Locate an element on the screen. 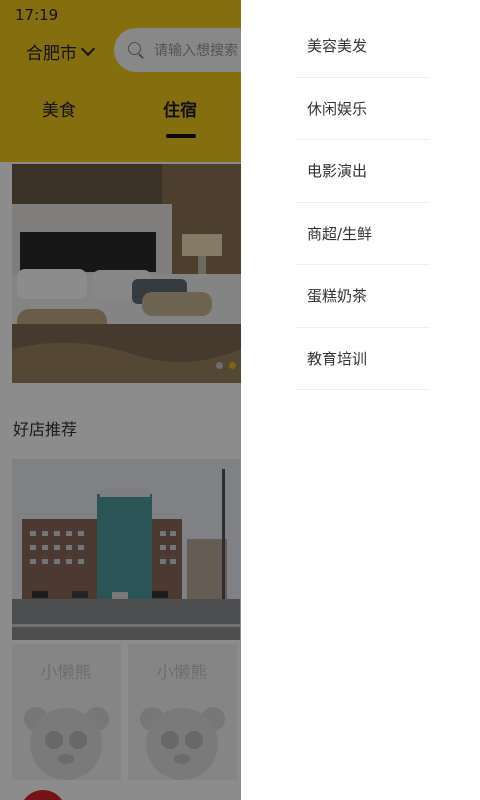 This screenshot has width=480, height=800. category-menu: 美容美发 休闲娱乐 电影演出 商超/生鲜 蛋糕奶茶 教育培训 is located at coordinates (362, 202).